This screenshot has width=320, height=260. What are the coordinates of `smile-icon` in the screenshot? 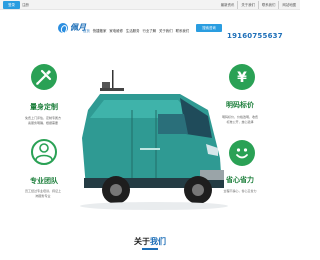 It's located at (242, 153).